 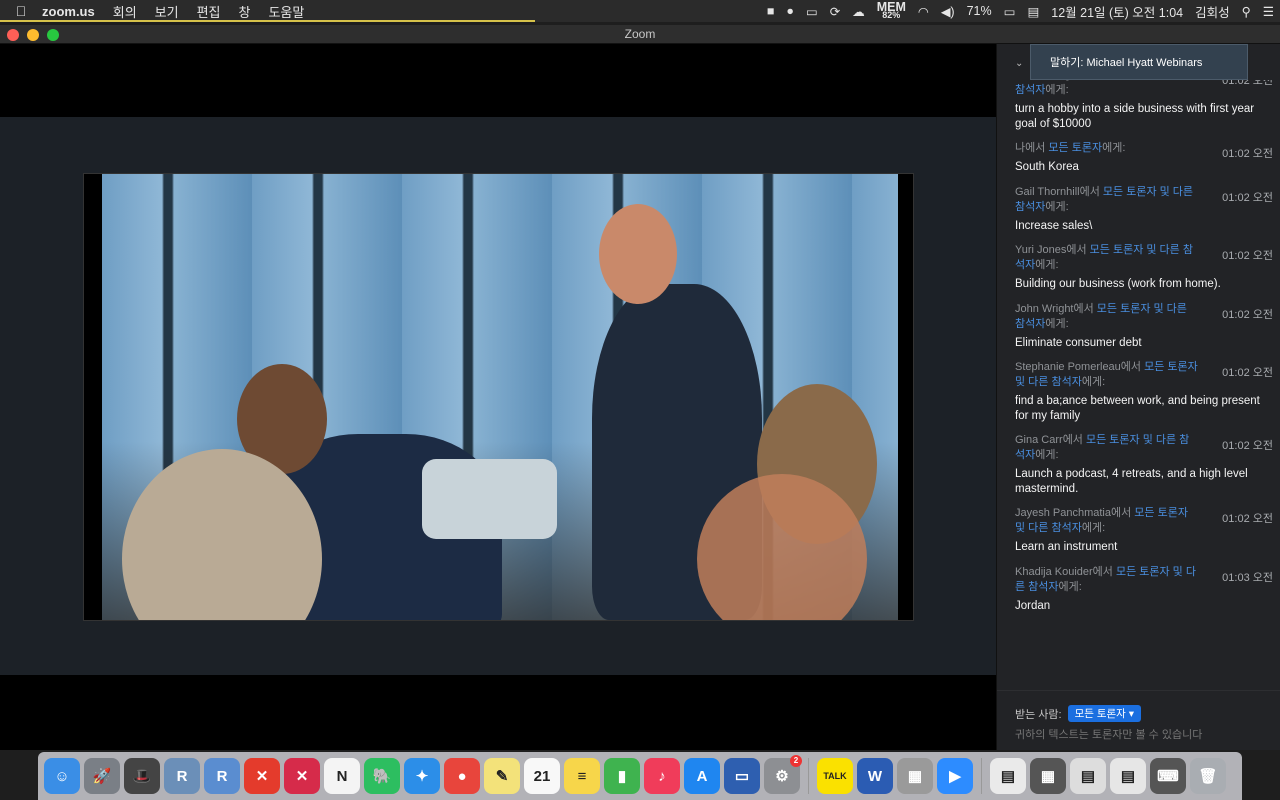 I want to click on xmind-zen-icon: ✕, so click(x=302, y=776).